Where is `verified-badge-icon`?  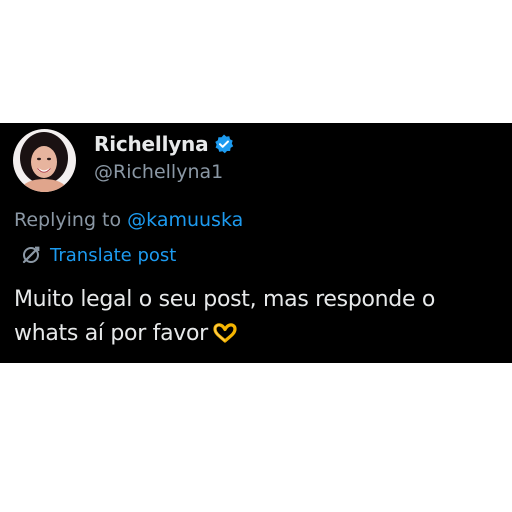
verified-badge-icon is located at coordinates (224, 144).